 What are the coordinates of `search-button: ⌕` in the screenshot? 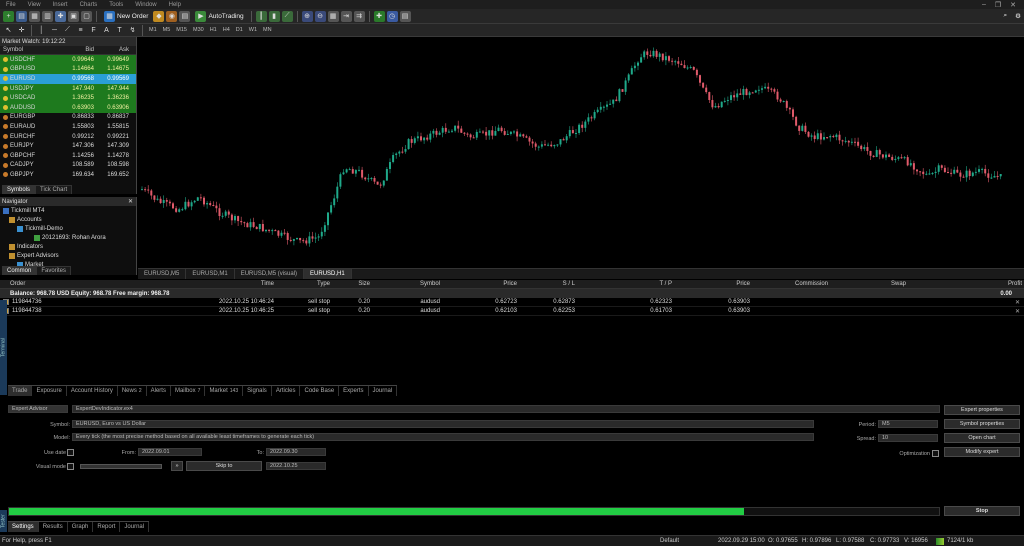 It's located at (1006, 16).